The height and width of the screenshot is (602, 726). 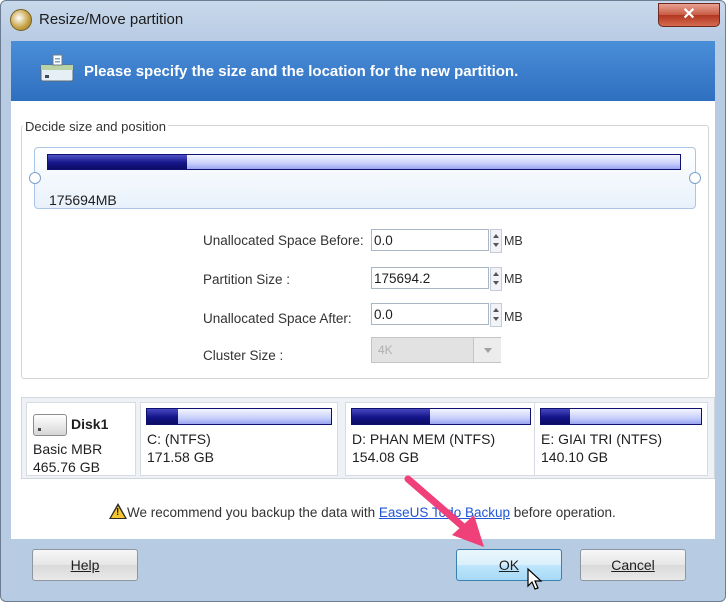 What do you see at coordinates (21, 20) in the screenshot?
I see `app-icon` at bounding box center [21, 20].